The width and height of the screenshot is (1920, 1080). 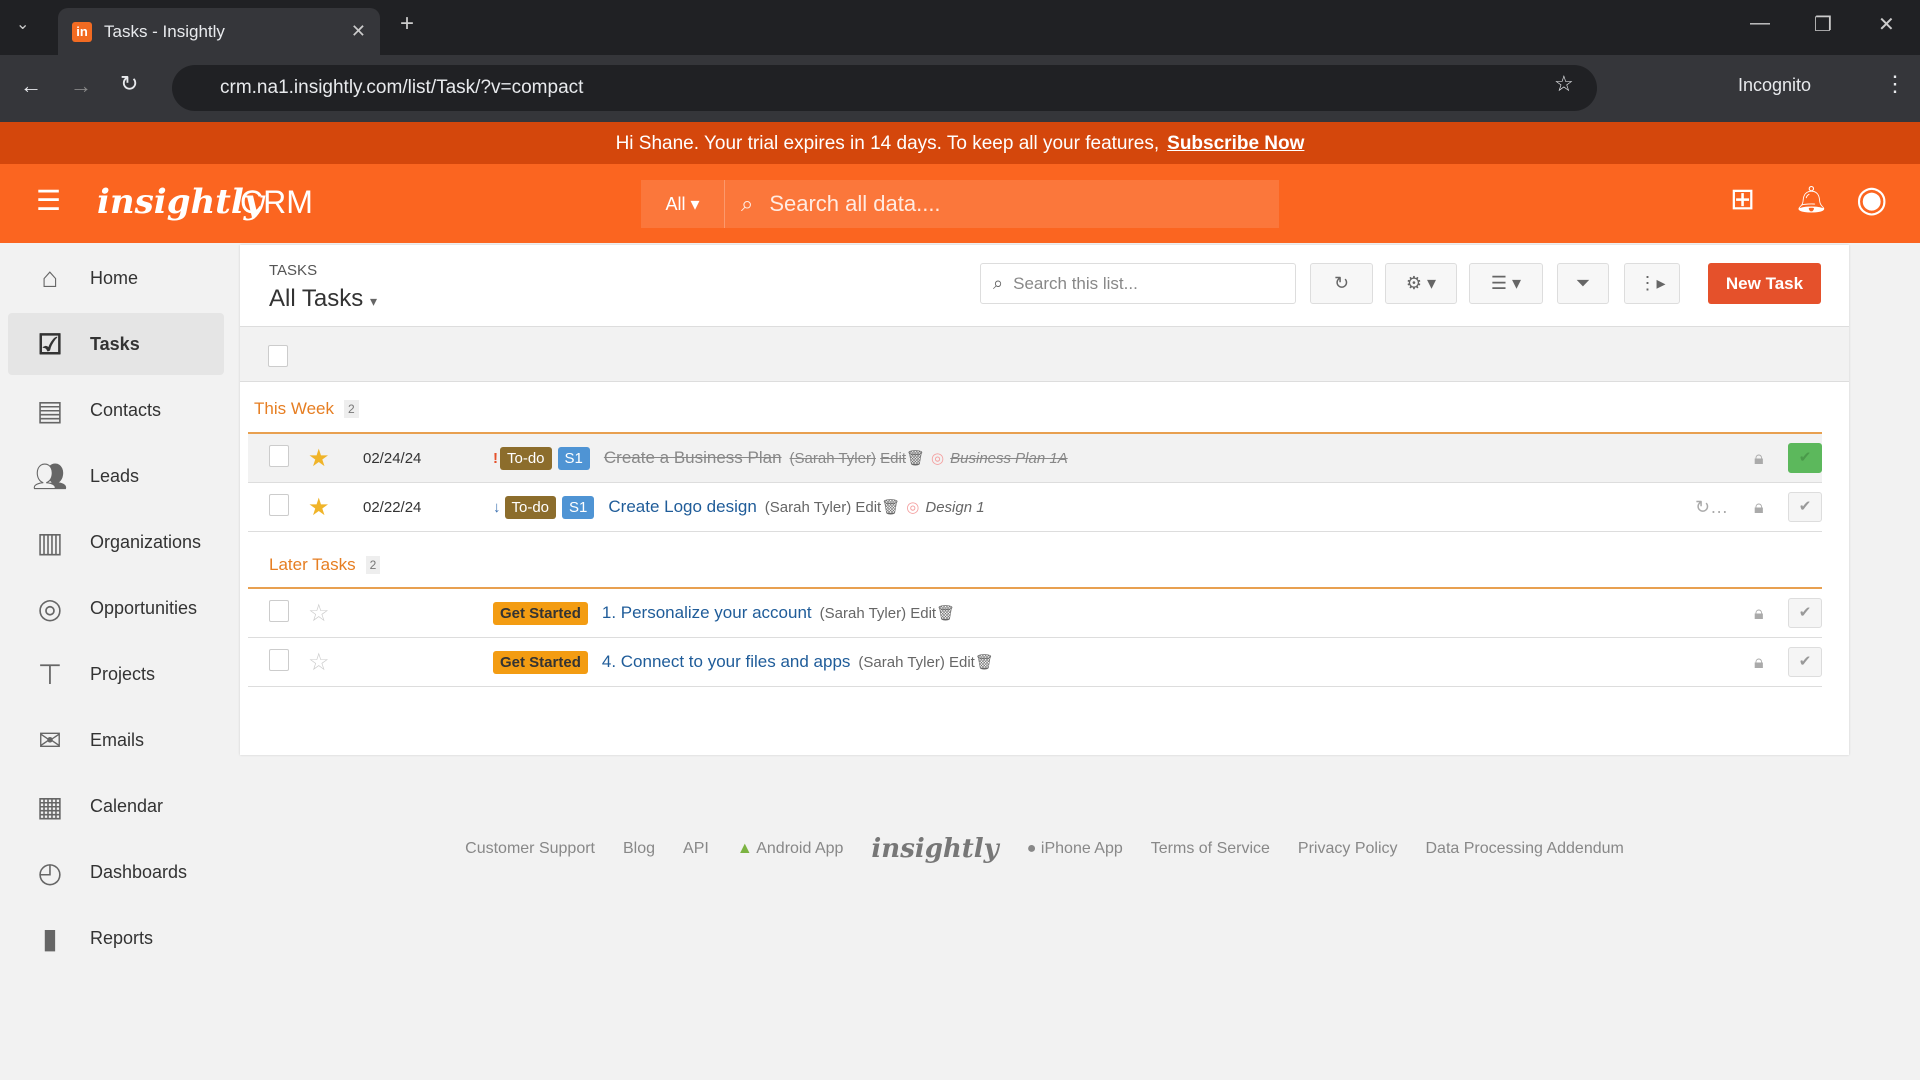 I want to click on notifications-bell-icon: 🔔︎, so click(x=1811, y=199).